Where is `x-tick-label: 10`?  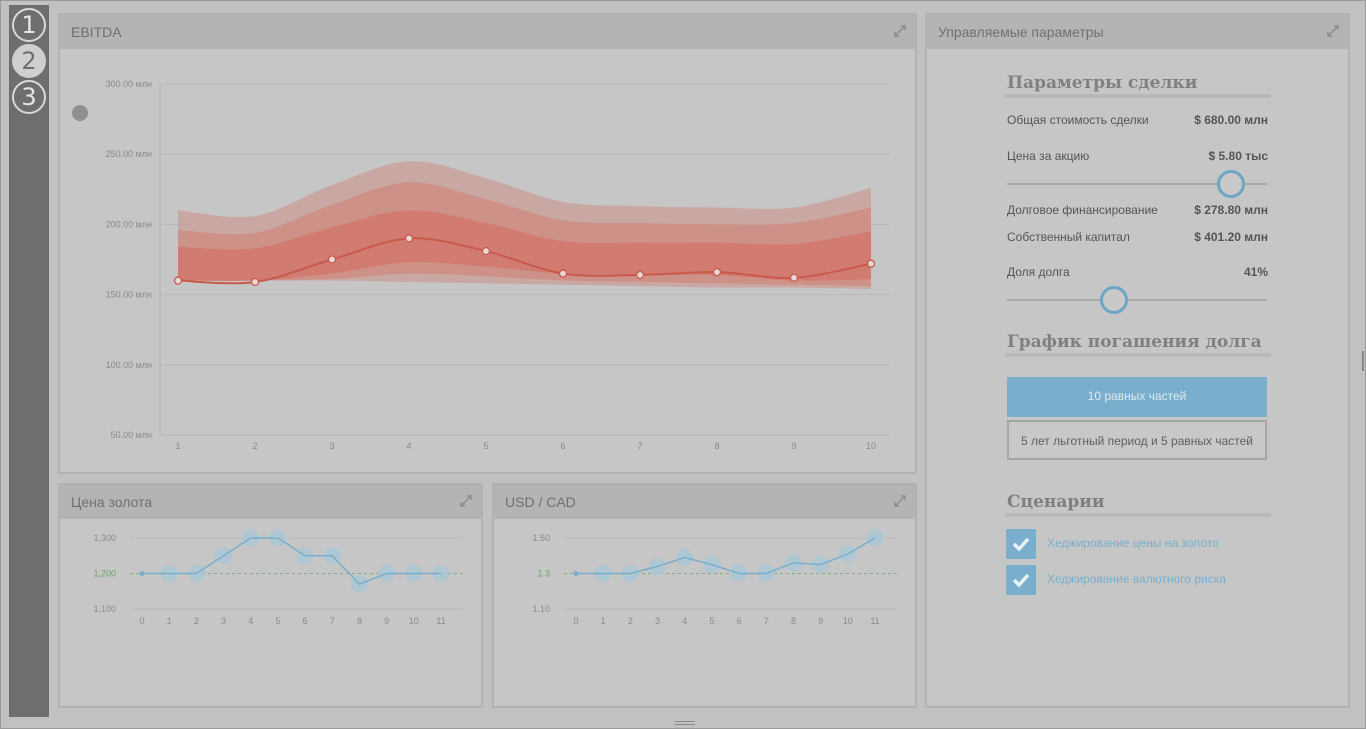
x-tick-label: 10 is located at coordinates (848, 621).